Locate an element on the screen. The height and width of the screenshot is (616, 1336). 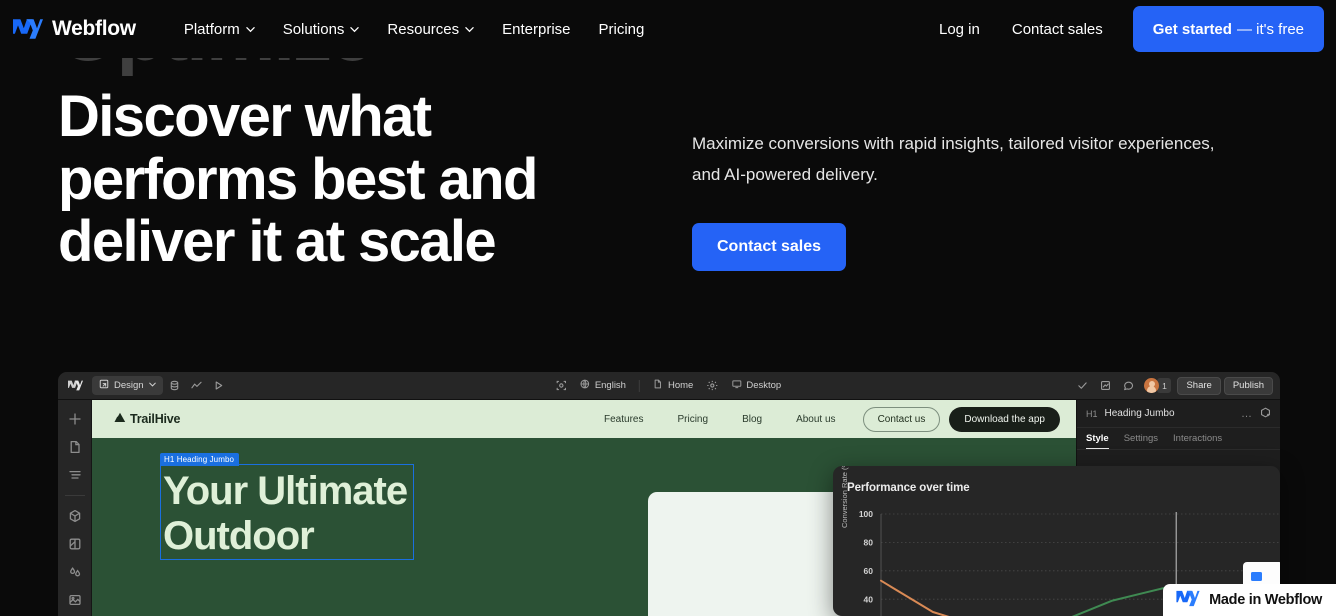
site-link-pricing: Pricing is located at coordinates (692, 419).